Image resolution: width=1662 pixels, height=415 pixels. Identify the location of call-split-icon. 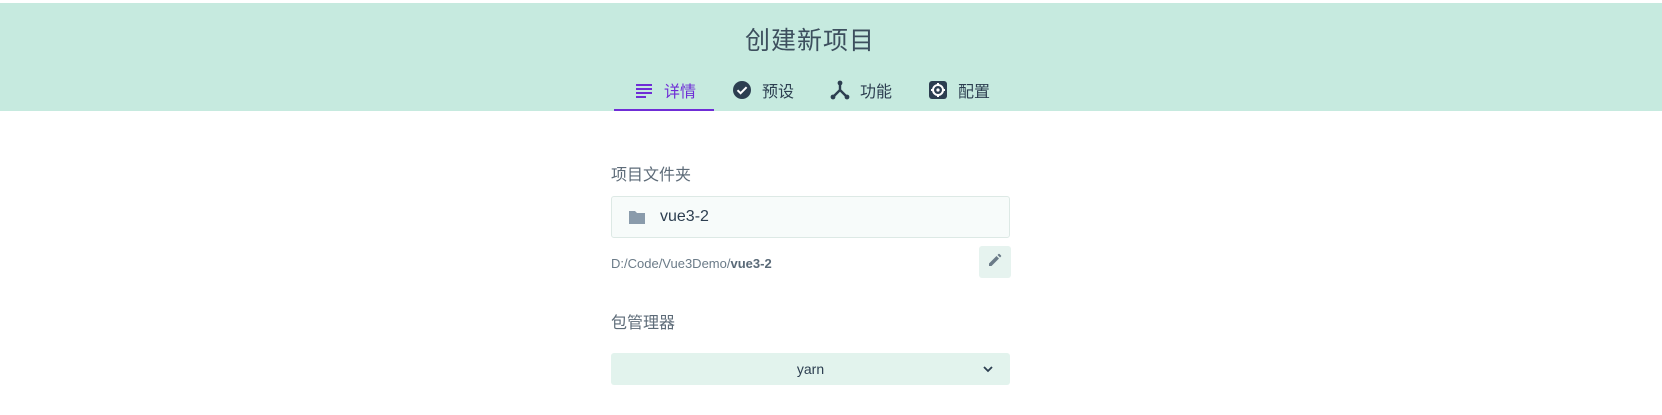
(840, 90).